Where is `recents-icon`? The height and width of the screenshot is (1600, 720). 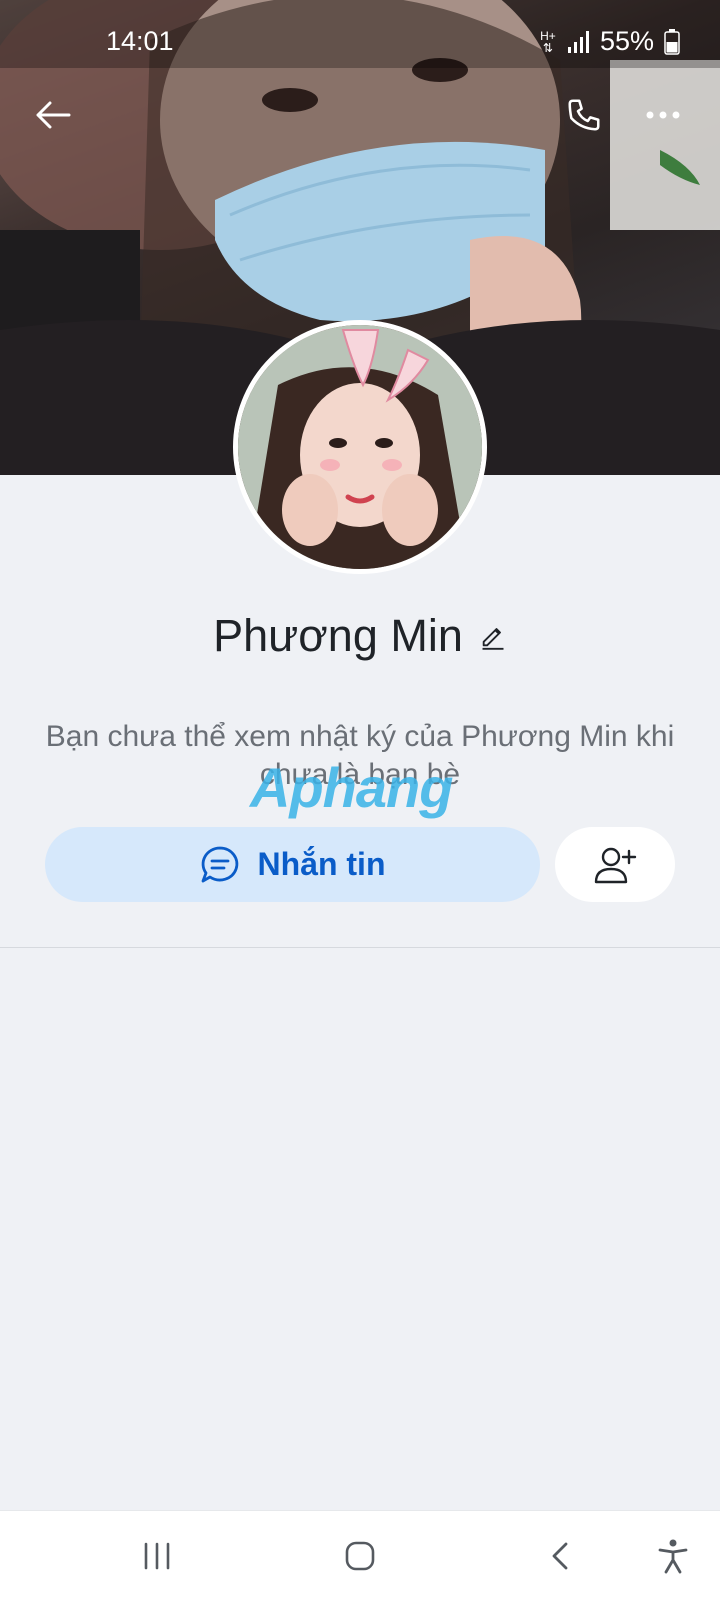 recents-icon is located at coordinates (157, 1556).